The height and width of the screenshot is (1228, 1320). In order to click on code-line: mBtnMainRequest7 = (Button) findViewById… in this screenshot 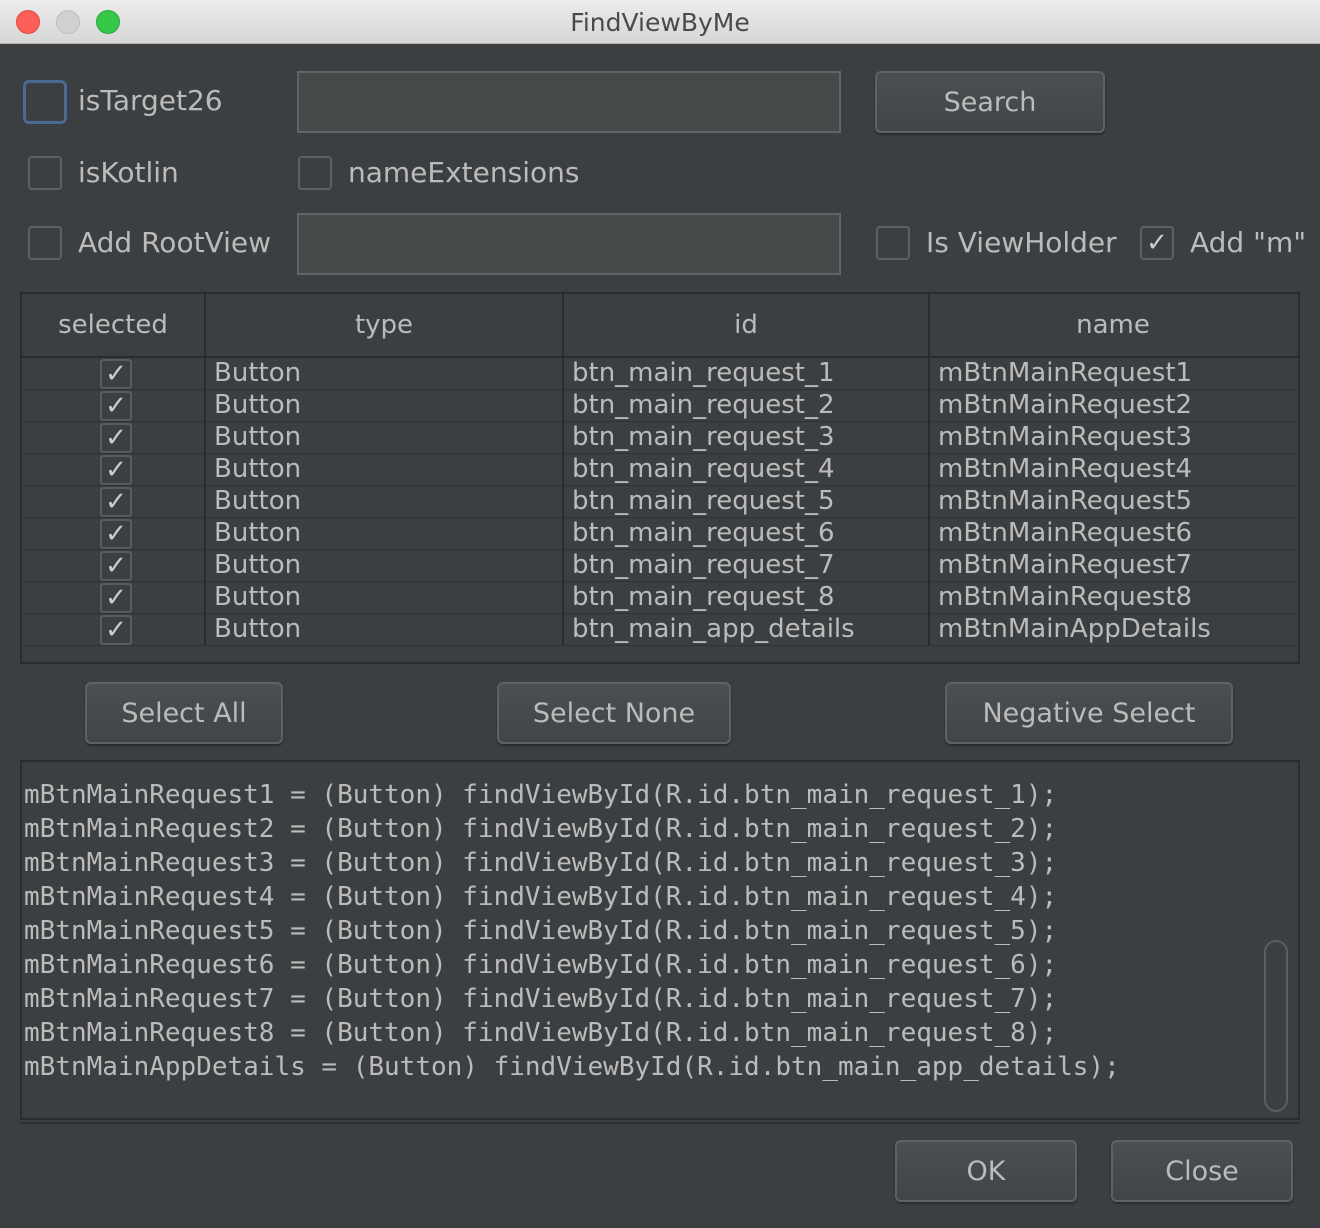, I will do `click(541, 999)`.